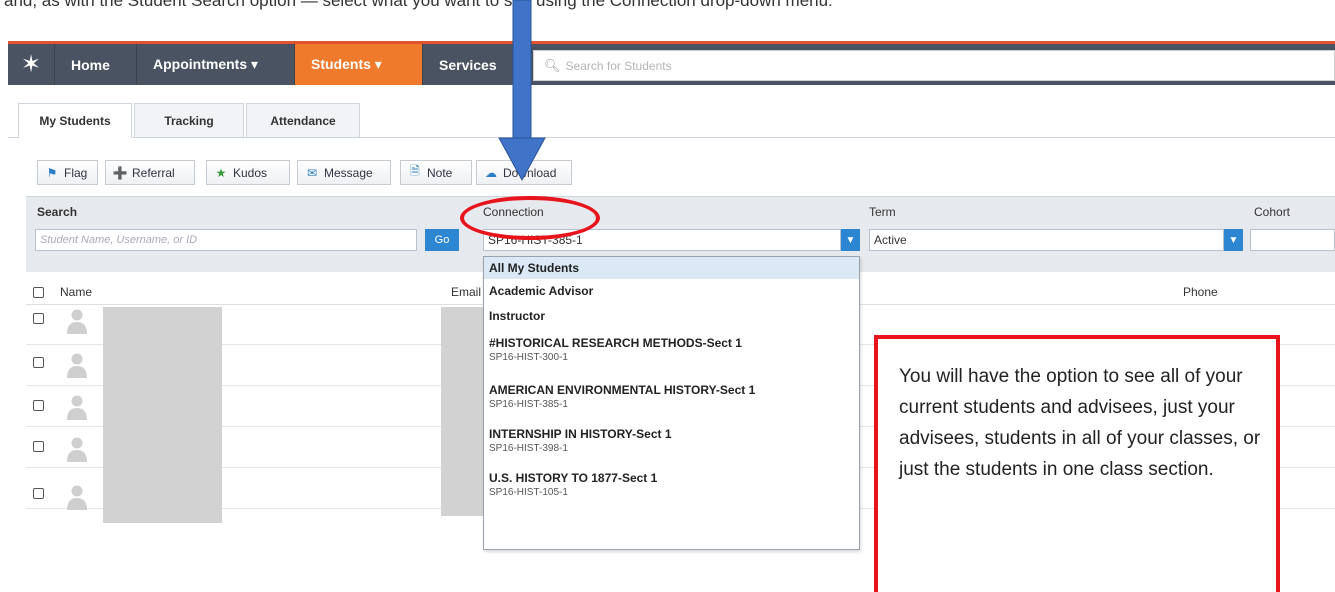  Describe the element at coordinates (466, 292) in the screenshot. I see `column-email: Email` at that location.